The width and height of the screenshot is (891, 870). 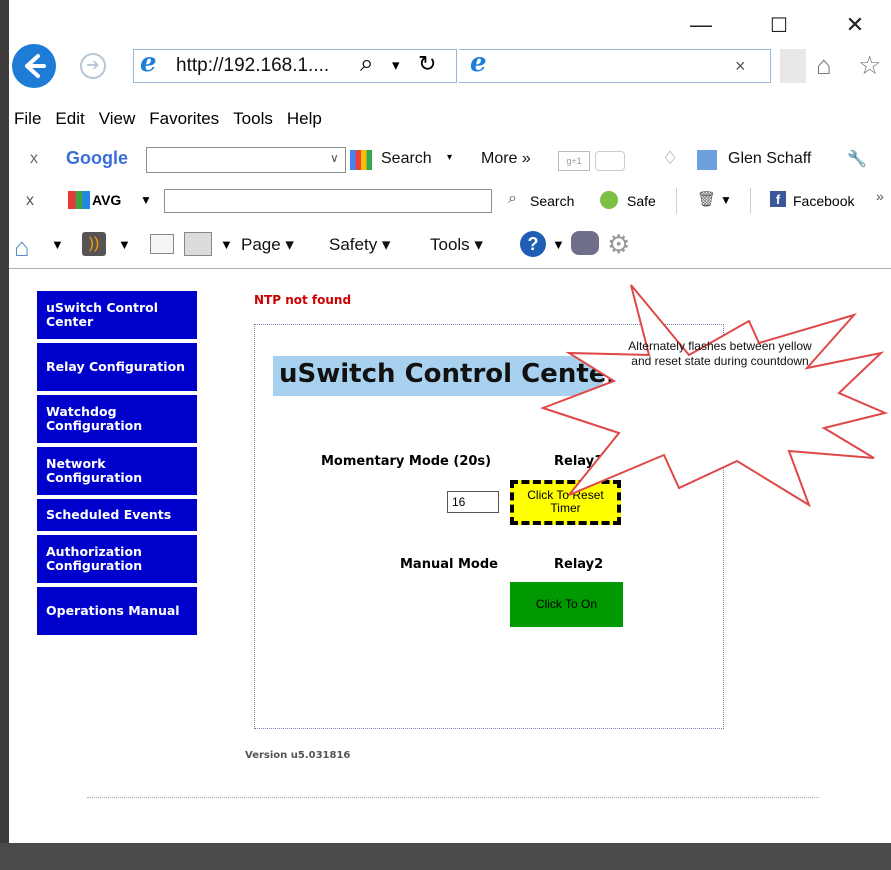 What do you see at coordinates (113, 610) in the screenshot?
I see `sidebar-item-label: Operations Manual` at bounding box center [113, 610].